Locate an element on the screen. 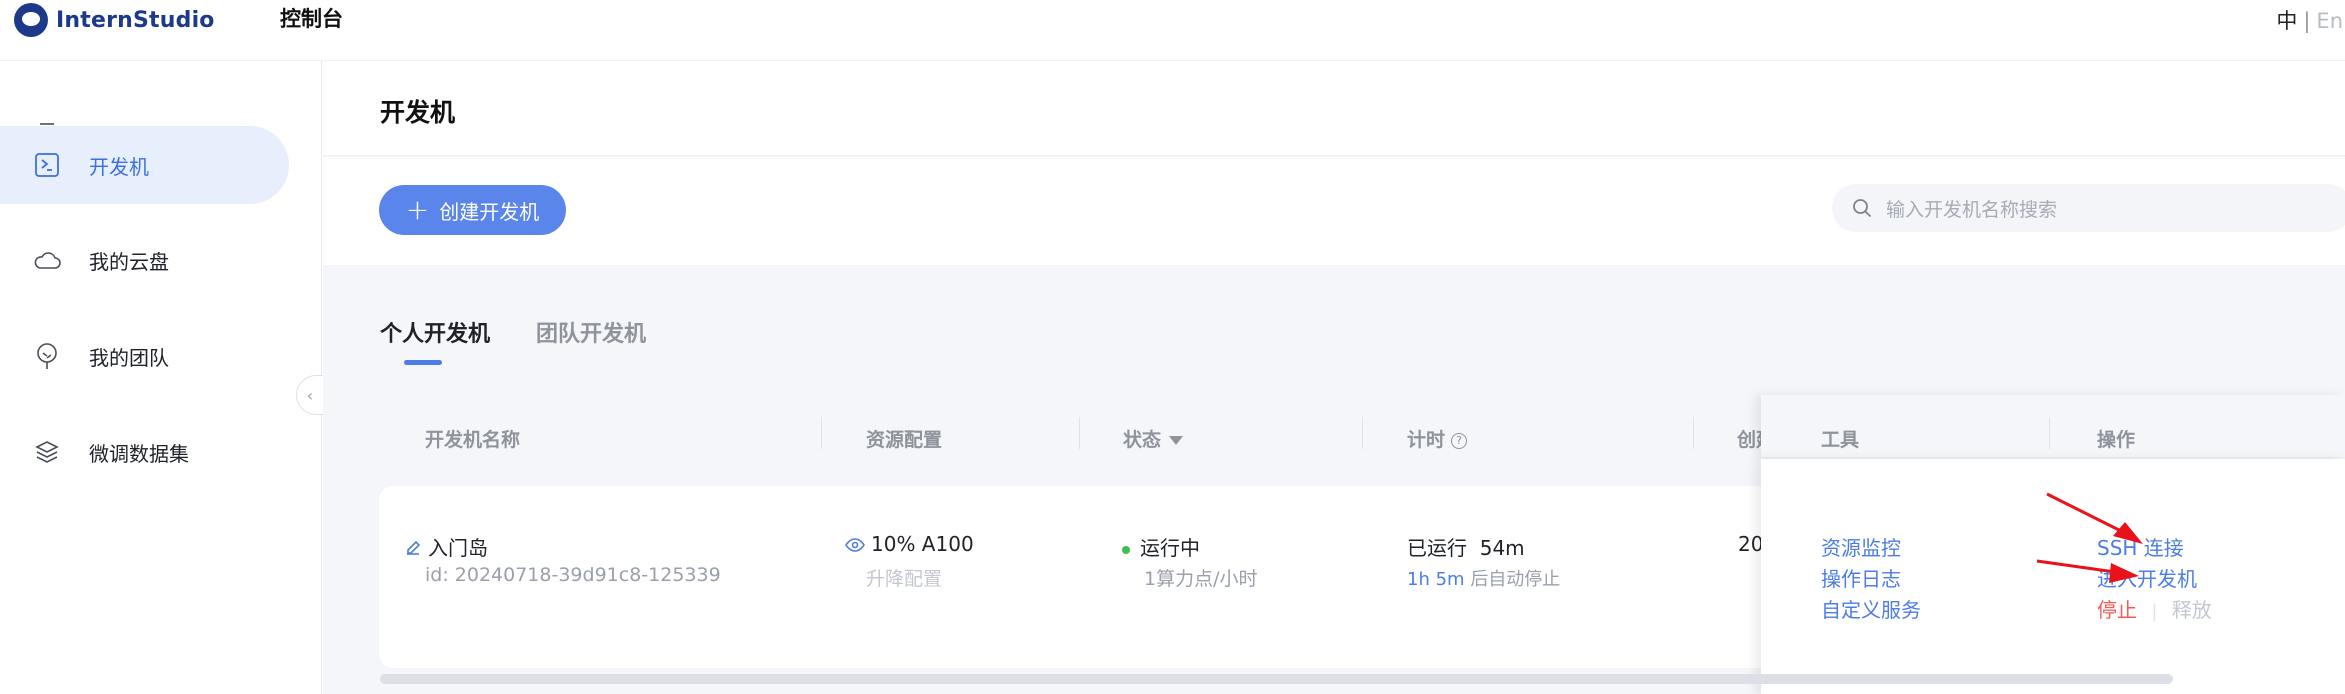 This screenshot has height=694, width=2345. search-placeholder: 输入开发机名称搜索 is located at coordinates (1972, 209).